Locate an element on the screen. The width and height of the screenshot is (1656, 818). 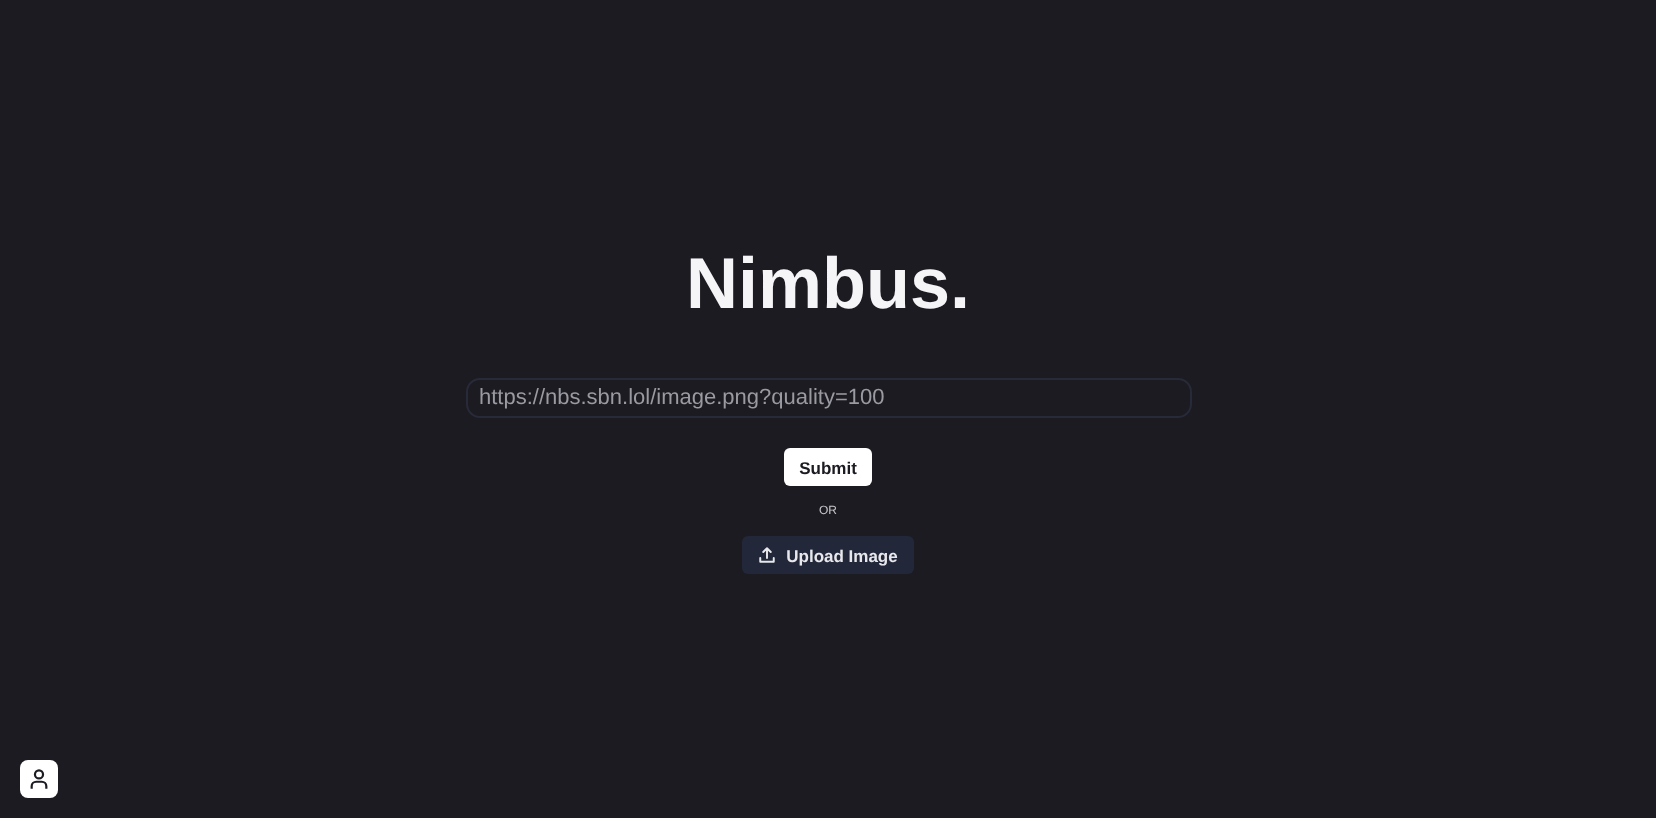
url-input-field: https://nbs.sbn.lol/image.png?quality=100 is located at coordinates (828, 398).